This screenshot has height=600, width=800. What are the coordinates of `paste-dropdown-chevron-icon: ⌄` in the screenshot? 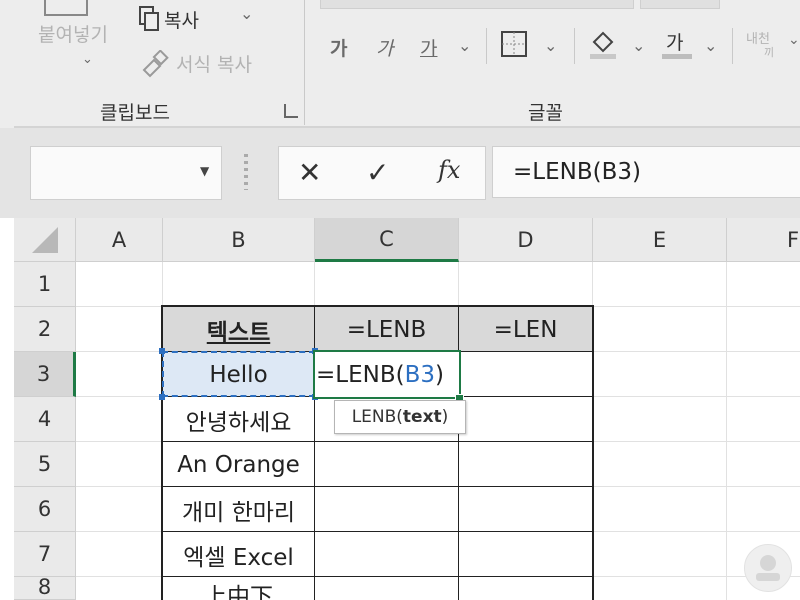 It's located at (87, 59).